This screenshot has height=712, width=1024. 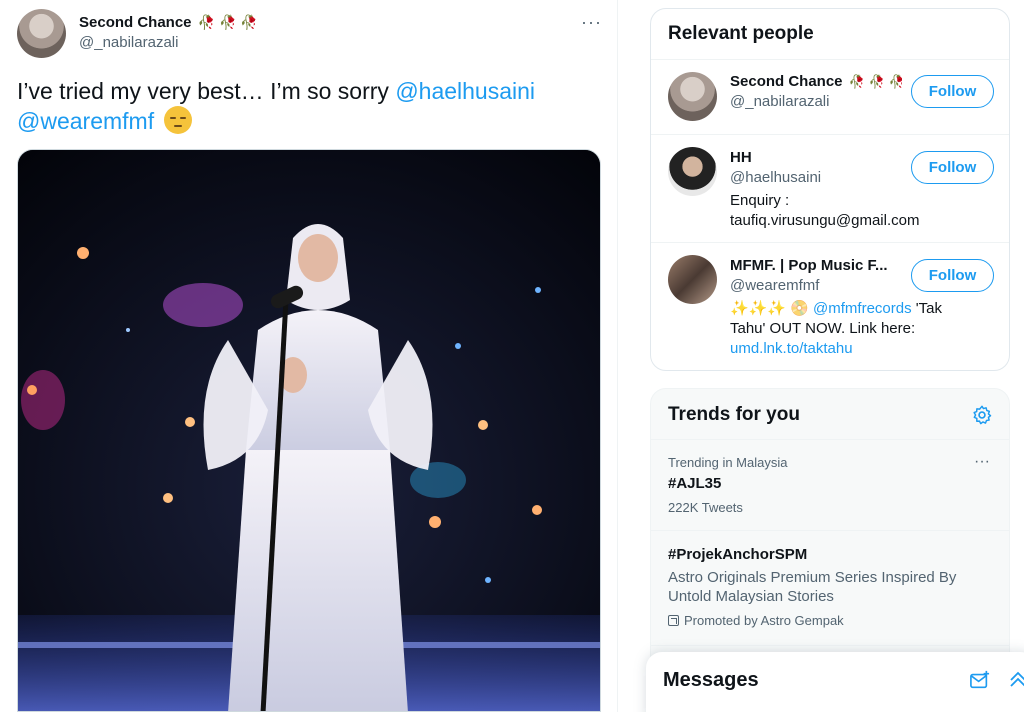 What do you see at coordinates (772, 308) in the screenshot?
I see `bio-emojis: ✨✨✨ 📀` at bounding box center [772, 308].